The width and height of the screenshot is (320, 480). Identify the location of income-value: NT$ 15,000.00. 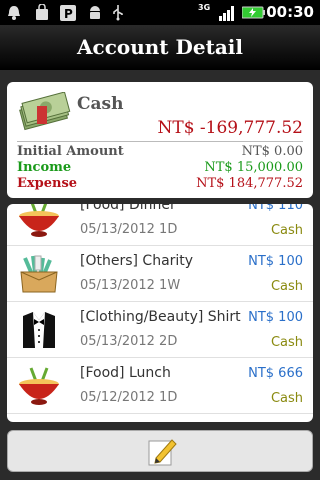
(253, 167).